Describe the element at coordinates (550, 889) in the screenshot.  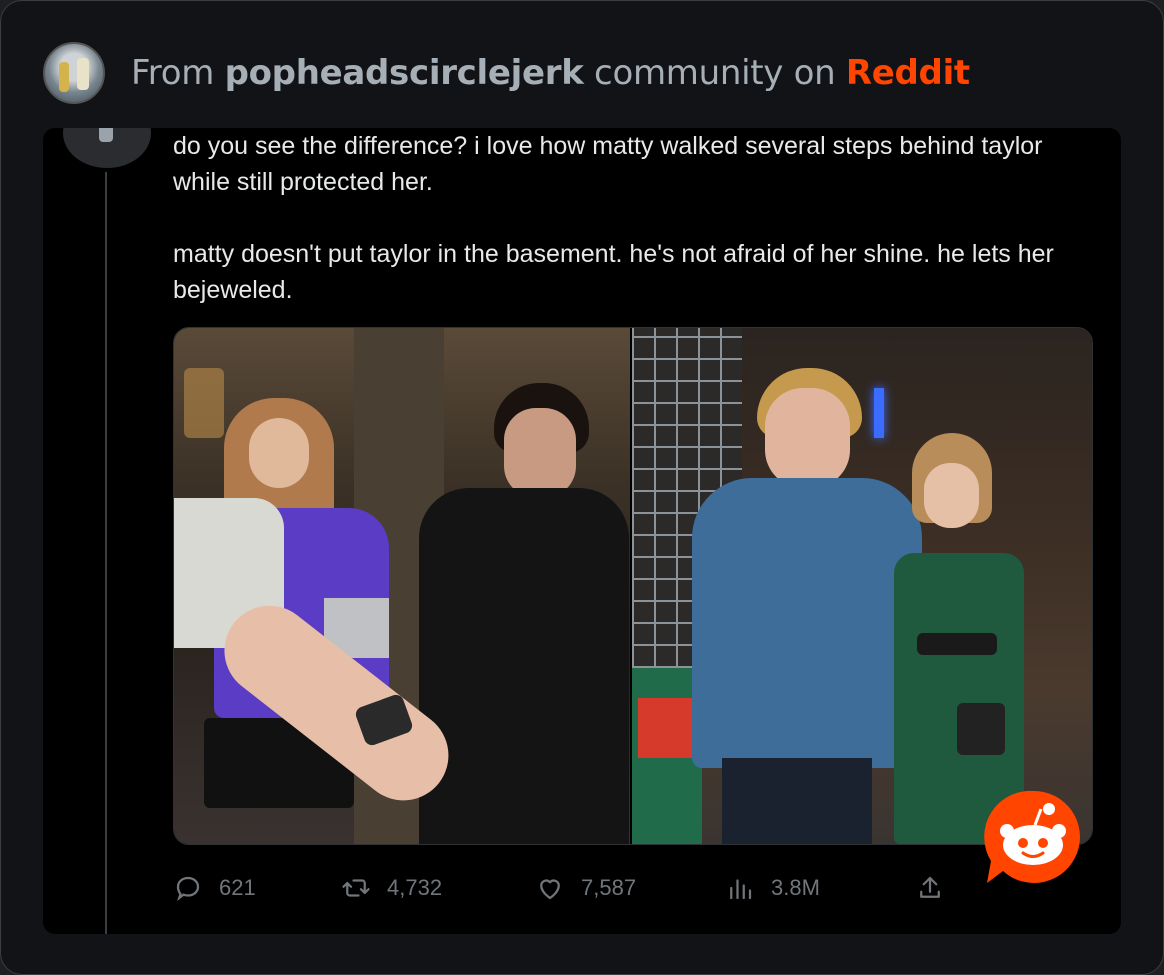
I see `like-icon` at that location.